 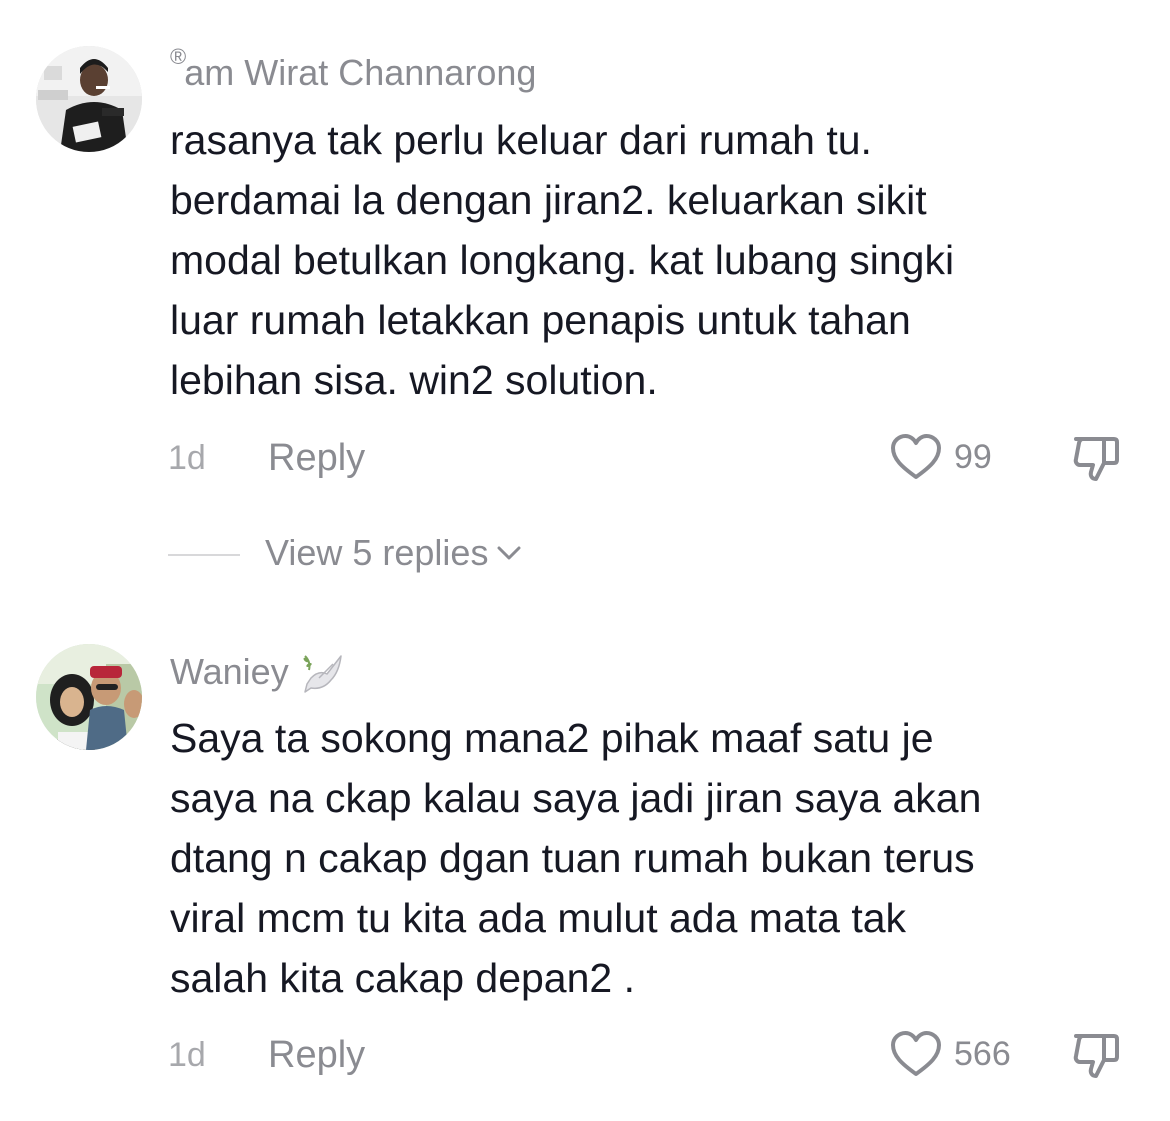 I want to click on like-button: 566, so click(x=950, y=1054).